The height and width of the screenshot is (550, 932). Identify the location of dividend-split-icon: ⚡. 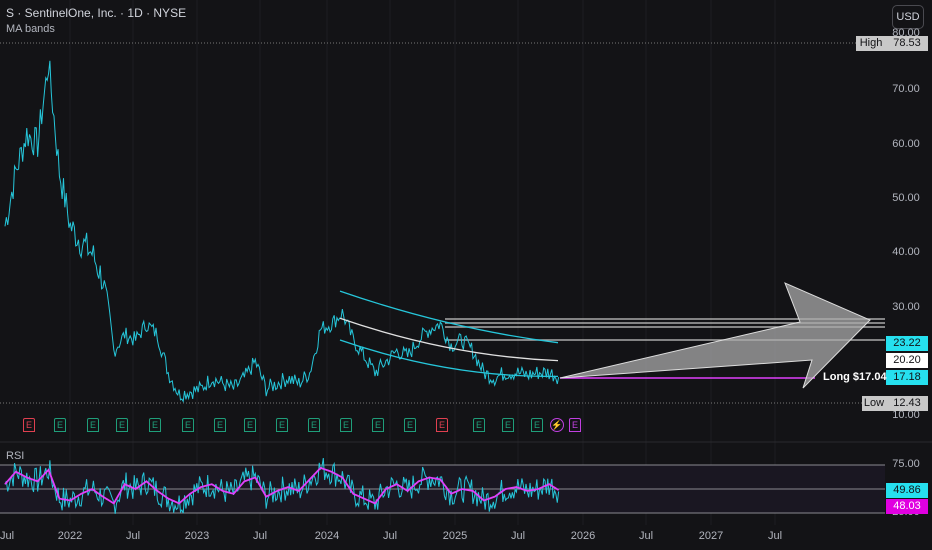
(557, 425).